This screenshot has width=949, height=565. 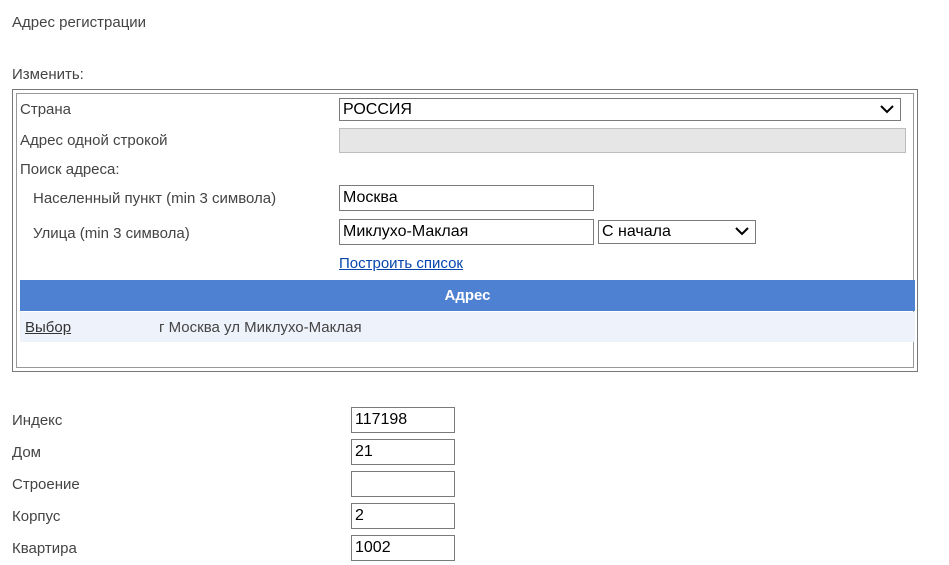 What do you see at coordinates (466, 198) in the screenshot?
I see `locality-input: Москва` at bounding box center [466, 198].